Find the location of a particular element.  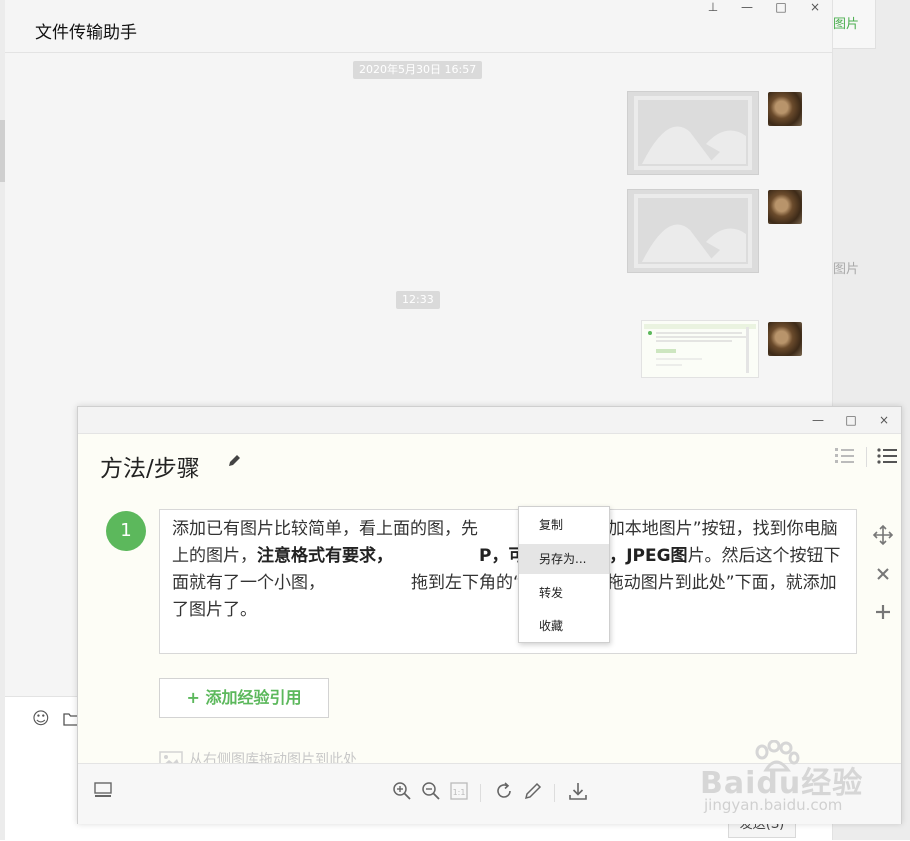

menu-item-favorite: 收藏 is located at coordinates (564, 626).